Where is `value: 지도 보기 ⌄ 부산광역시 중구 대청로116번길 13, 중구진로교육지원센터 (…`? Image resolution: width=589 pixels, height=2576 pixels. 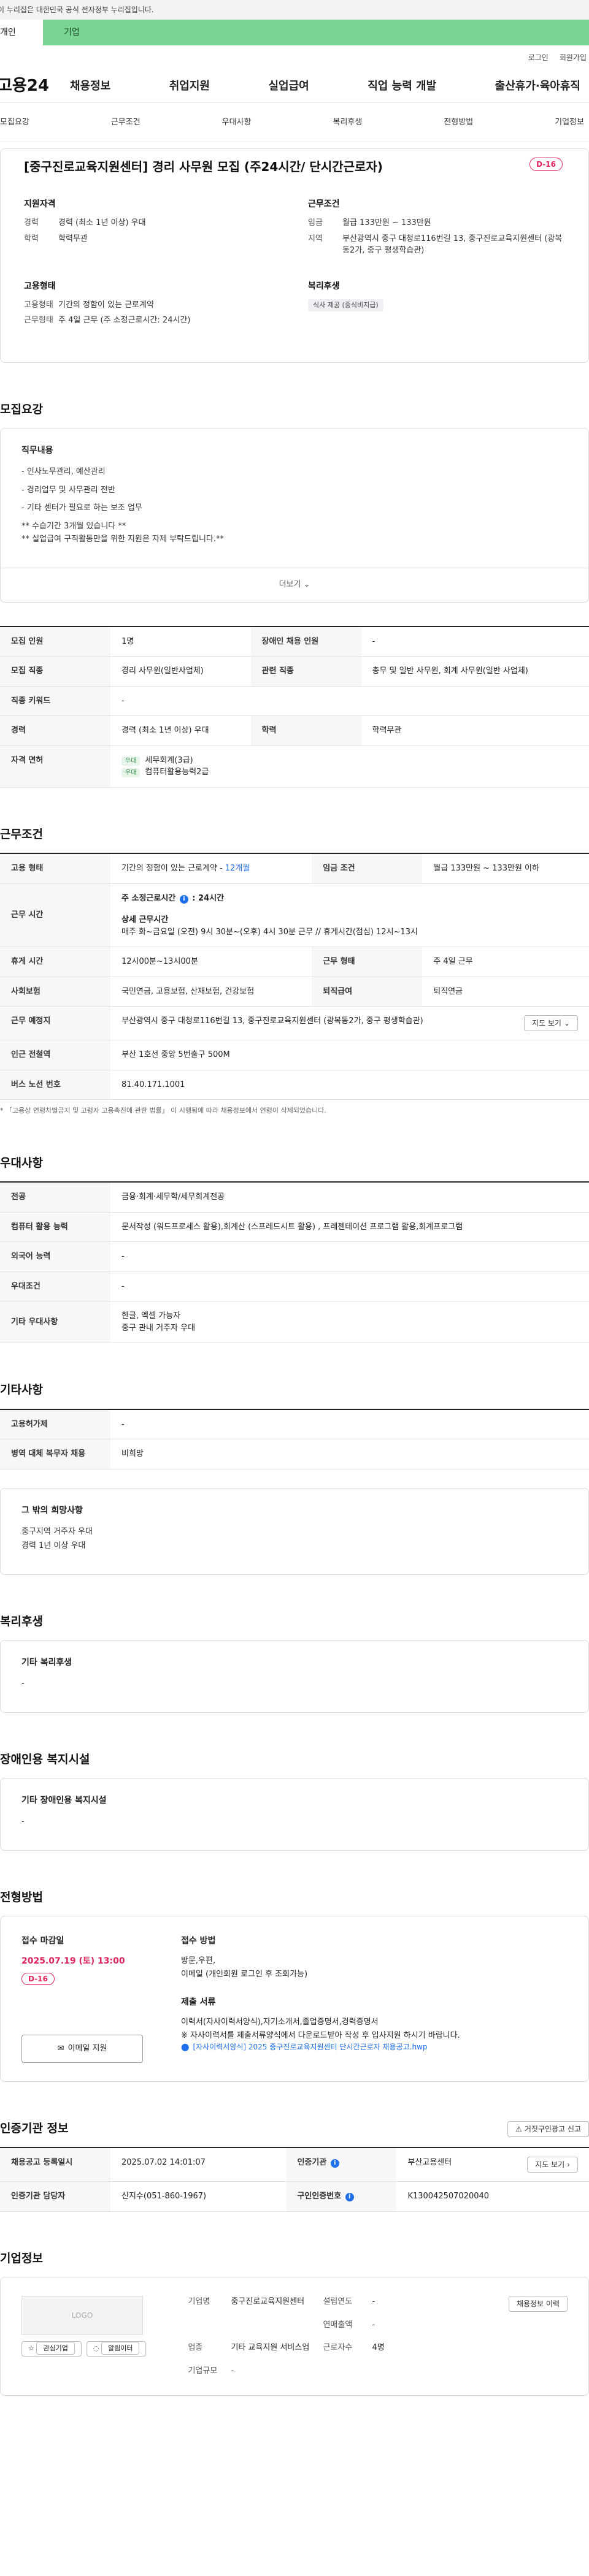 value: 지도 보기 ⌄ 부산광역시 중구 대청로116번길 13, 중구진로교육지원센터 (… is located at coordinates (349, 1023).